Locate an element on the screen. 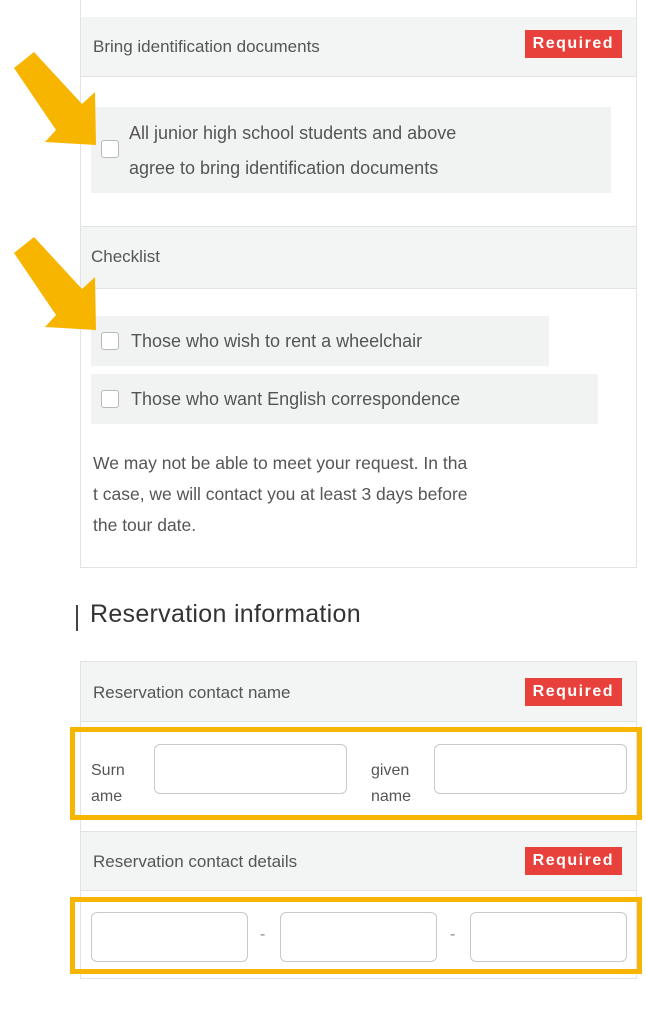  id-documents-header: Bring identification documents Required is located at coordinates (358, 47).